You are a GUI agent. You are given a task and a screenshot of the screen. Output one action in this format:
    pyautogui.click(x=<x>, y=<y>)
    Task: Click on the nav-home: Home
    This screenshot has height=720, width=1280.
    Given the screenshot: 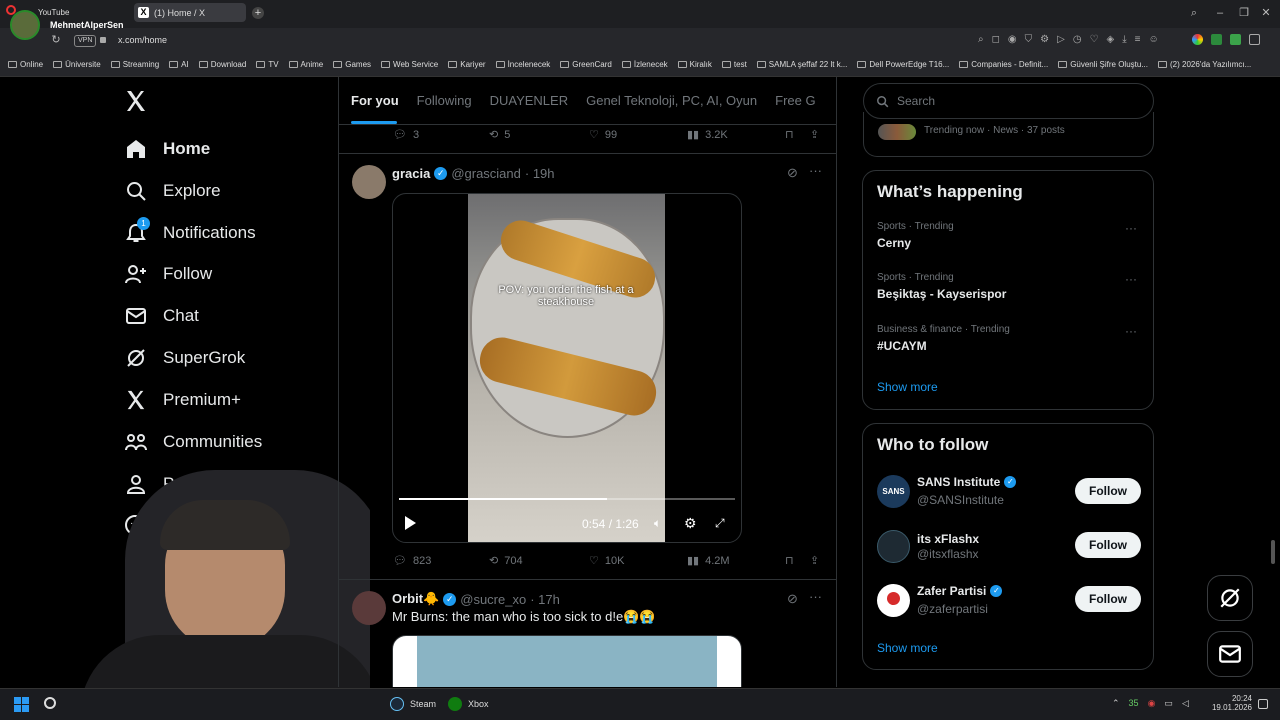 What is the action you would take?
    pyautogui.click(x=167, y=149)
    